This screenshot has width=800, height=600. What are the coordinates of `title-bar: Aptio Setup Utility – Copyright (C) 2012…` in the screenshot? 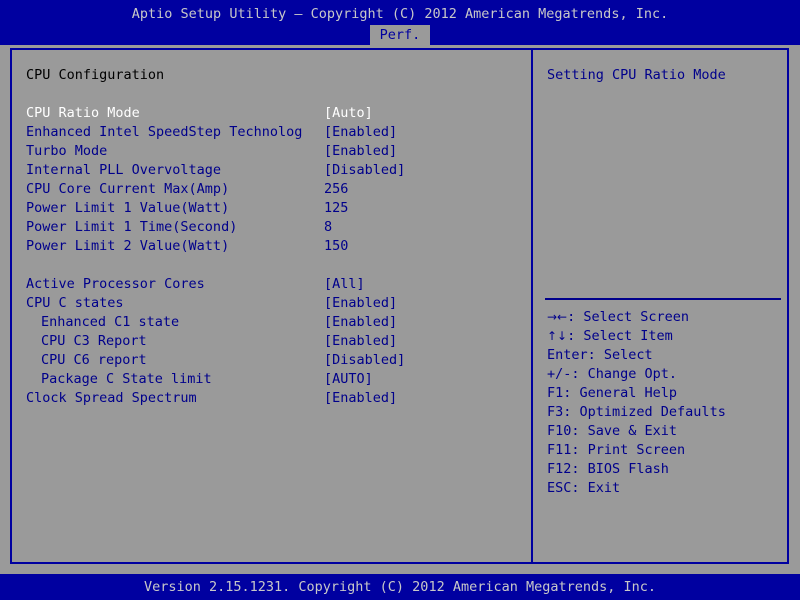 It's located at (400, 23).